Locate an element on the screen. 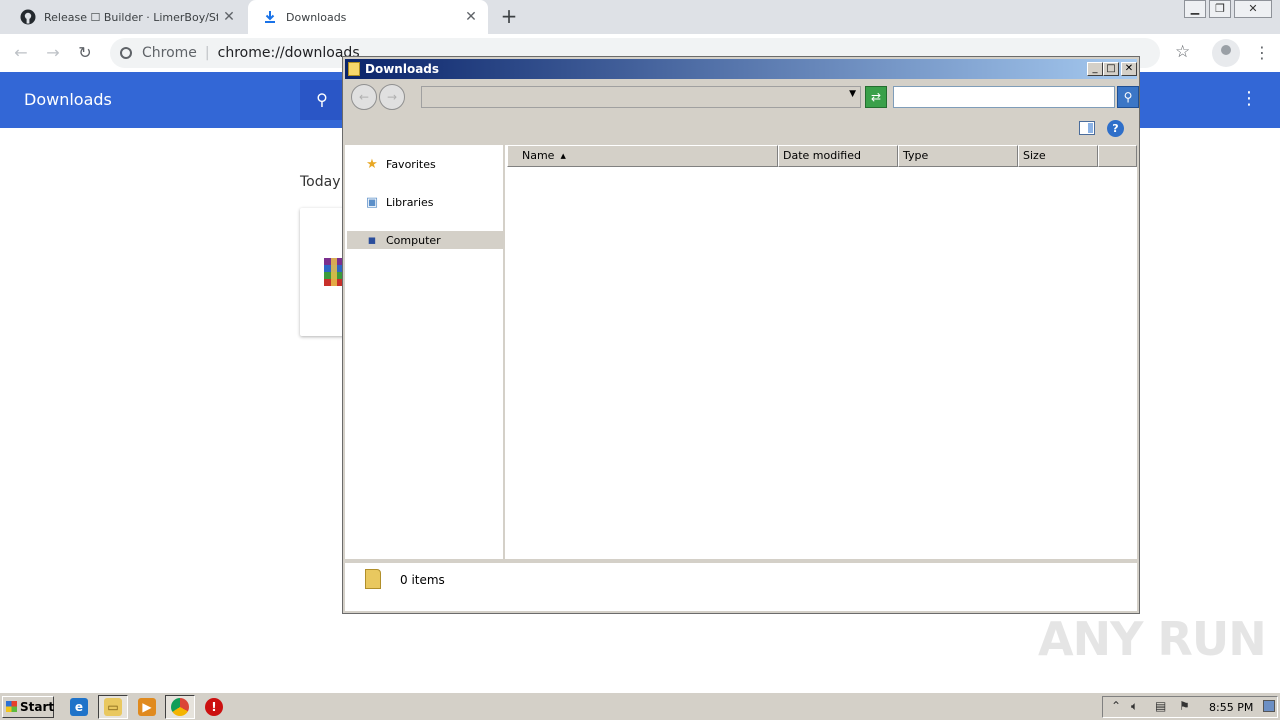 The width and height of the screenshot is (1280, 720). forward-button: → is located at coordinates (53, 53).